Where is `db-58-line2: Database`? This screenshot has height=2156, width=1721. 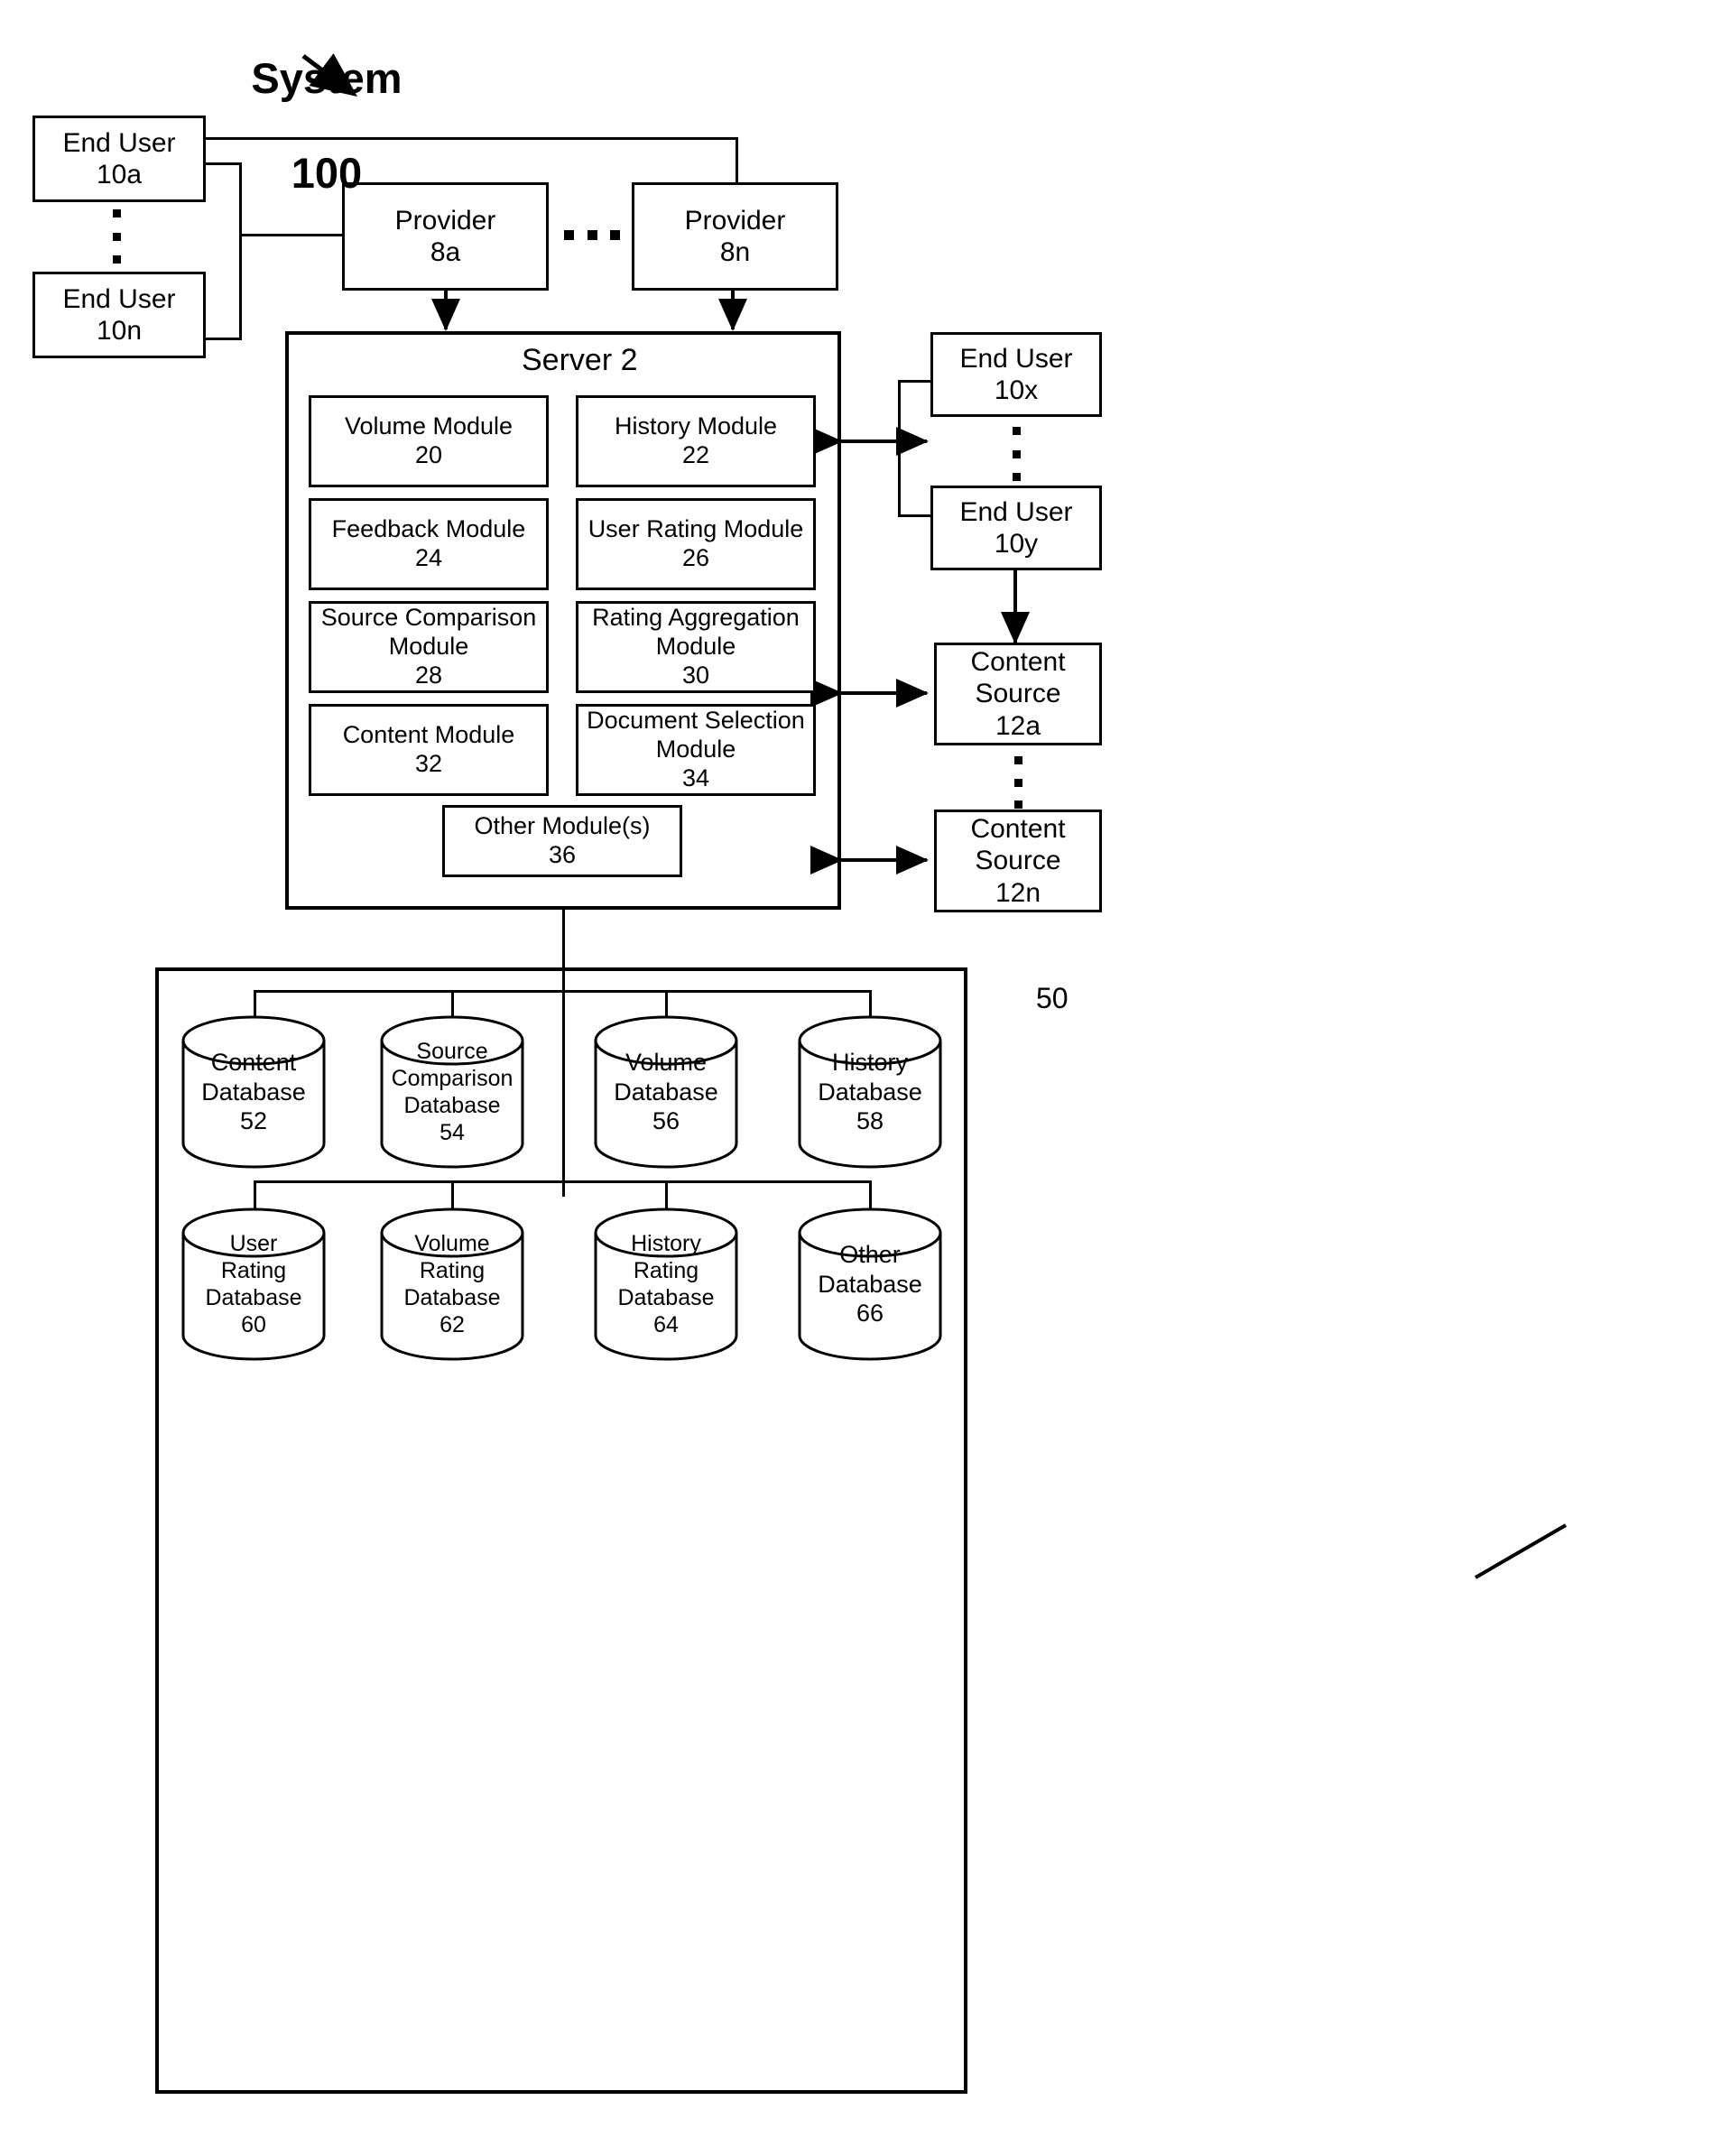
db-58-line2: Database is located at coordinates (870, 1092).